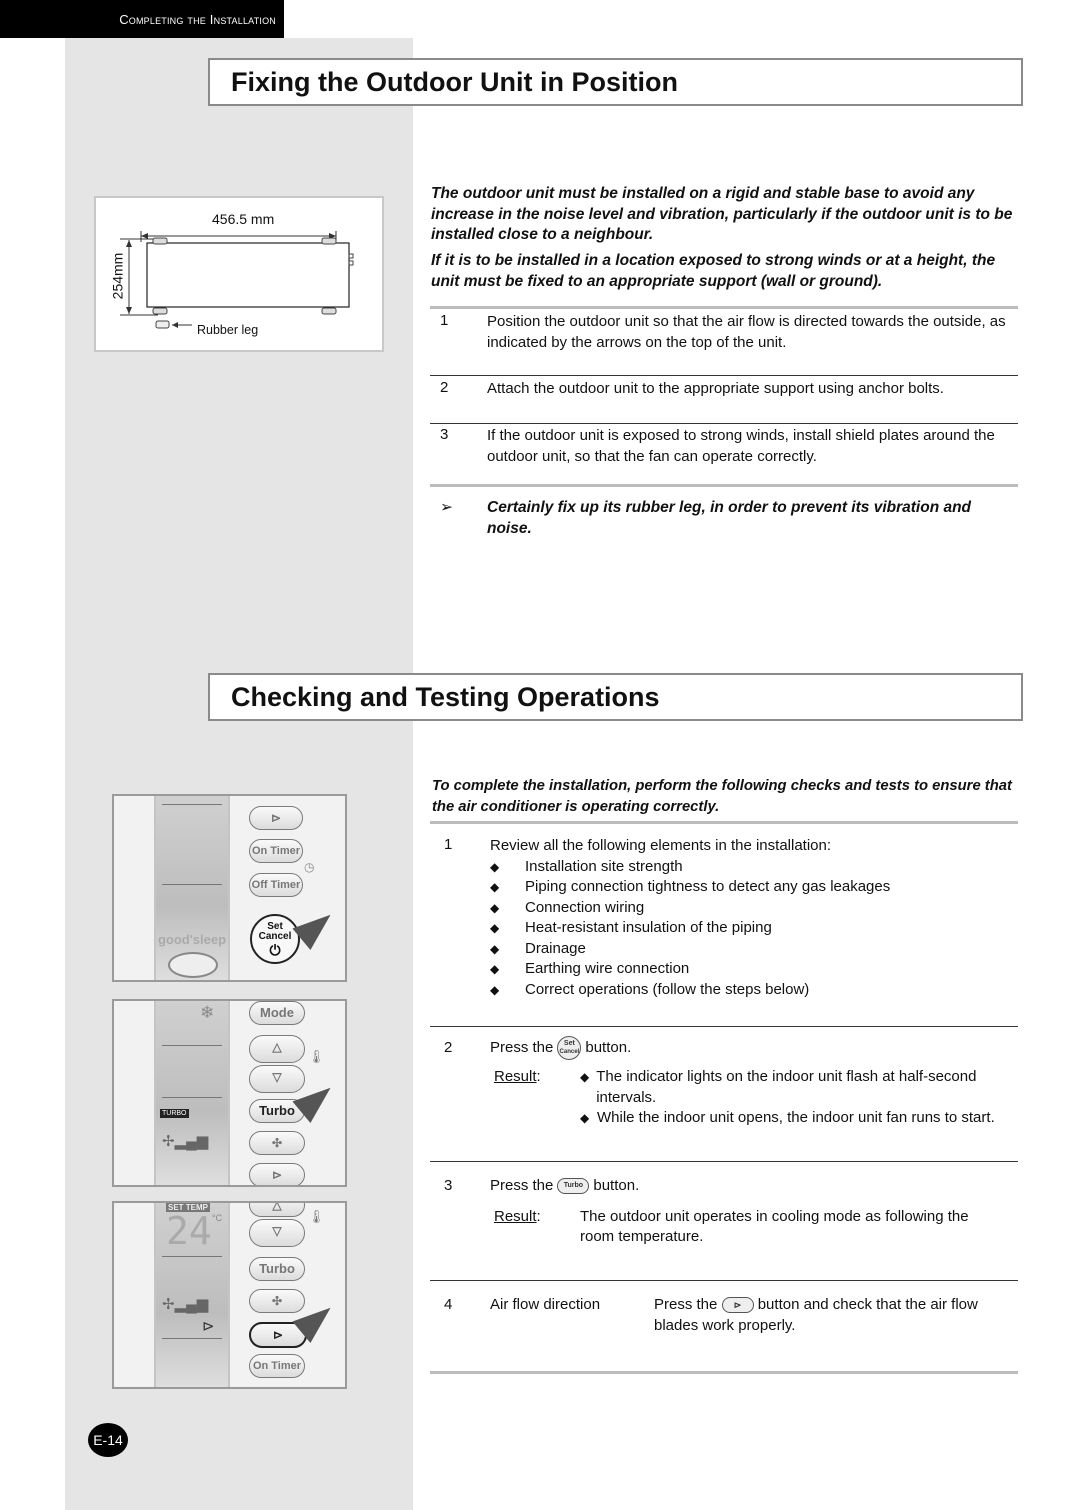  Describe the element at coordinates (208, 1326) in the screenshot. I see `airflow-indicator-icon: ⊳` at that location.